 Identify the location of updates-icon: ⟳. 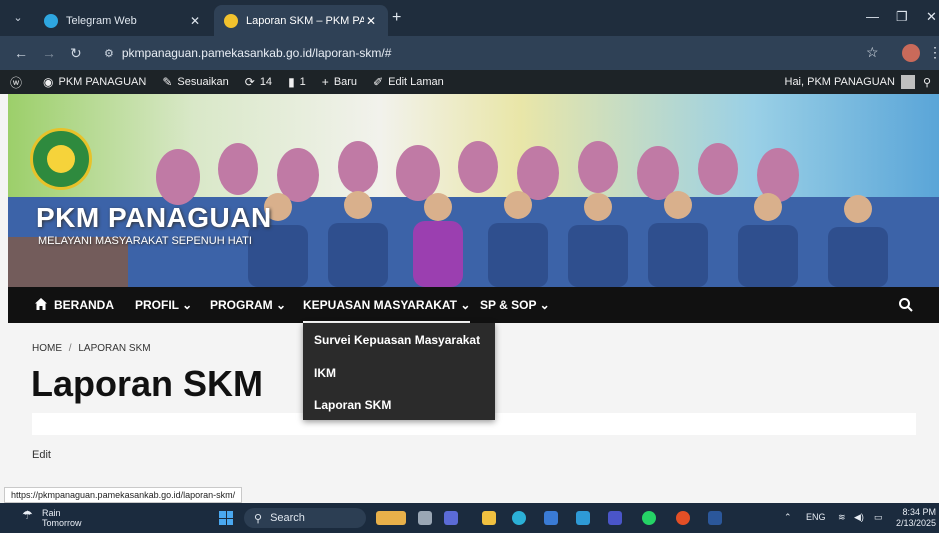
(249, 82).